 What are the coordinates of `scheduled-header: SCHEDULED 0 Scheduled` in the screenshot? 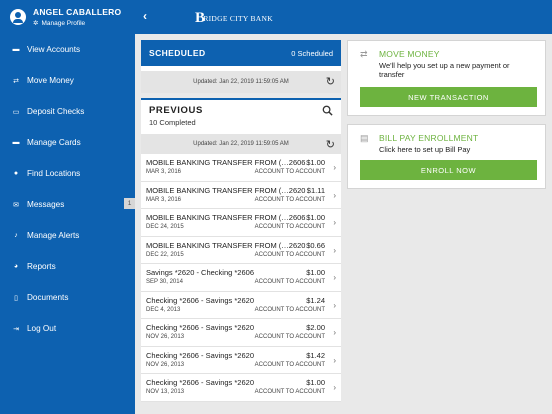 It's located at (241, 53).